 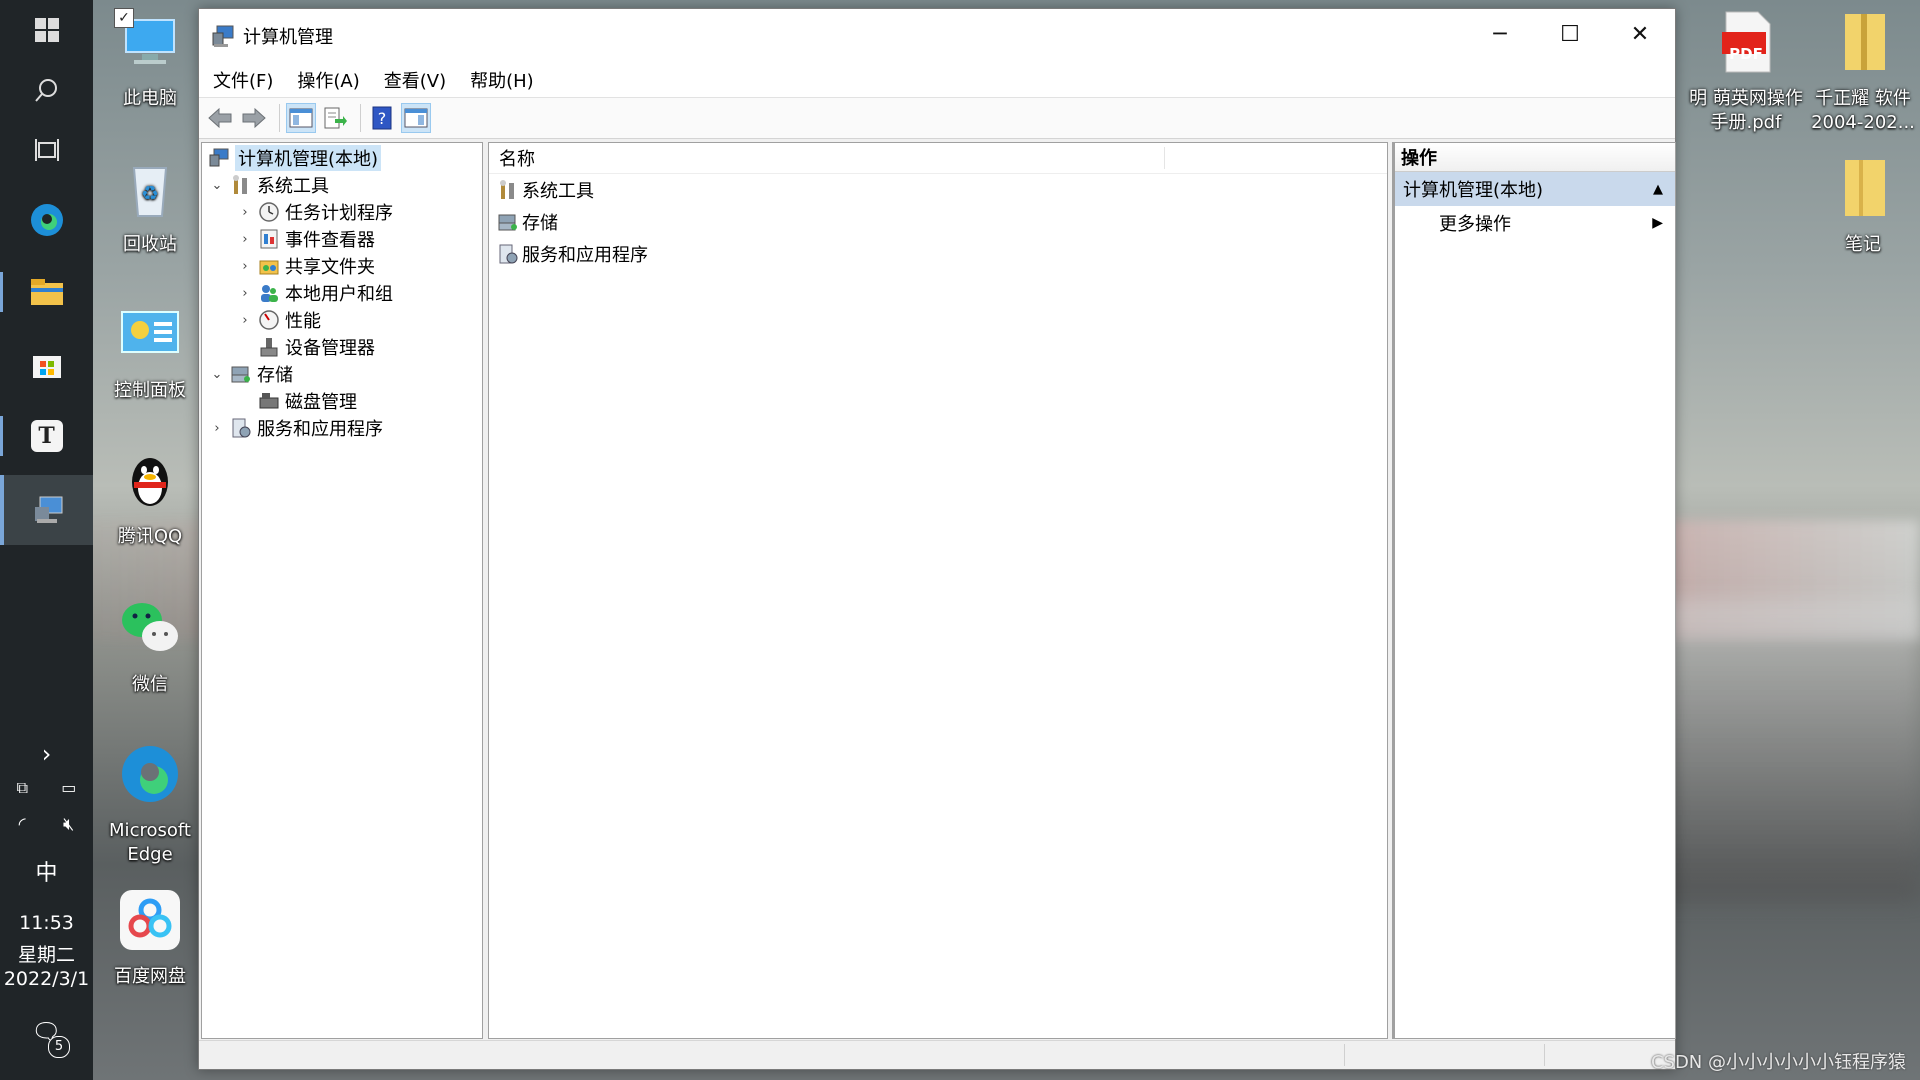 What do you see at coordinates (46, 871) in the screenshot?
I see `ime-indicator: 中` at bounding box center [46, 871].